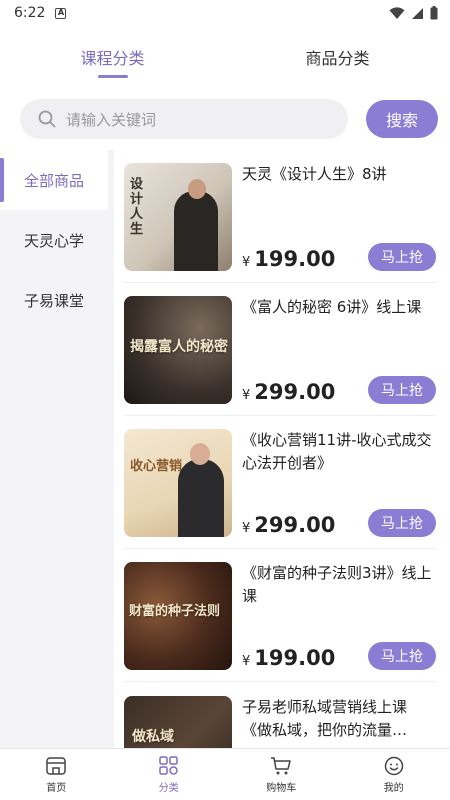 The image size is (450, 800). I want to click on product-thumbnail: 设计人生, so click(178, 217).